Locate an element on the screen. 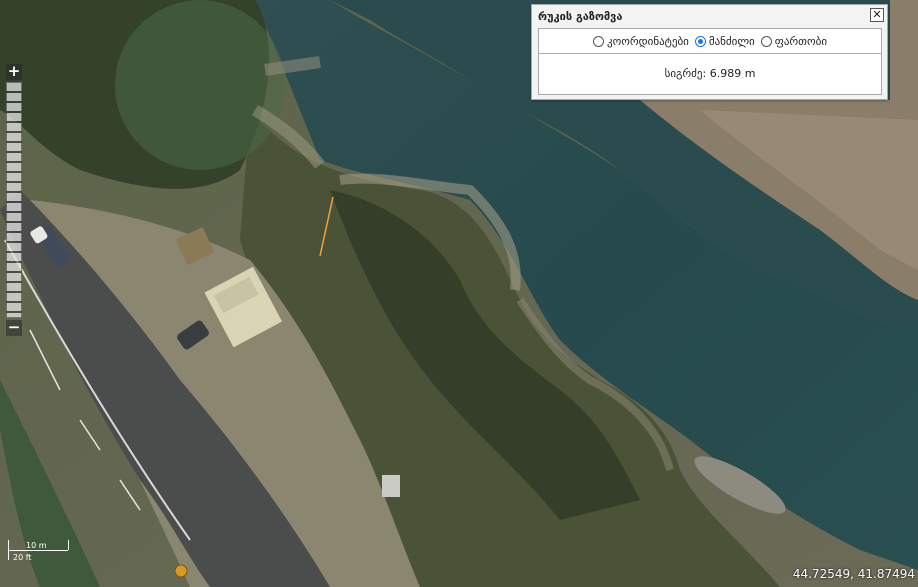 The image size is (918, 587). zoom-slider-track is located at coordinates (14, 200).